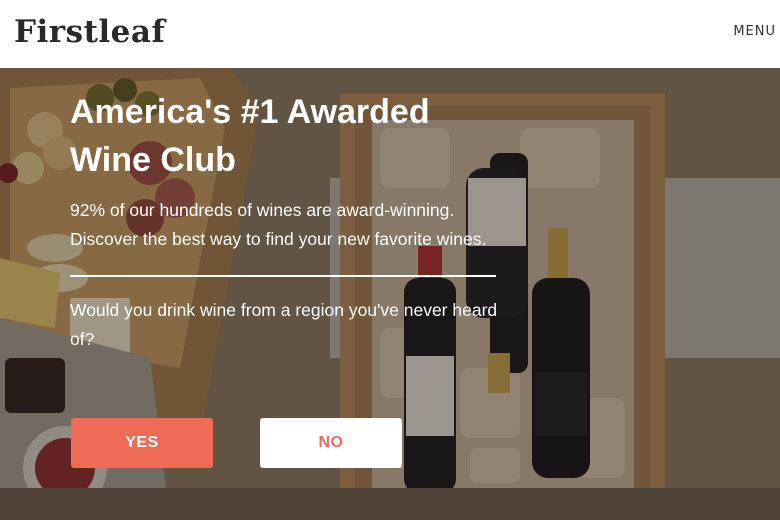  What do you see at coordinates (283, 276) in the screenshot?
I see `hero-divider` at bounding box center [283, 276].